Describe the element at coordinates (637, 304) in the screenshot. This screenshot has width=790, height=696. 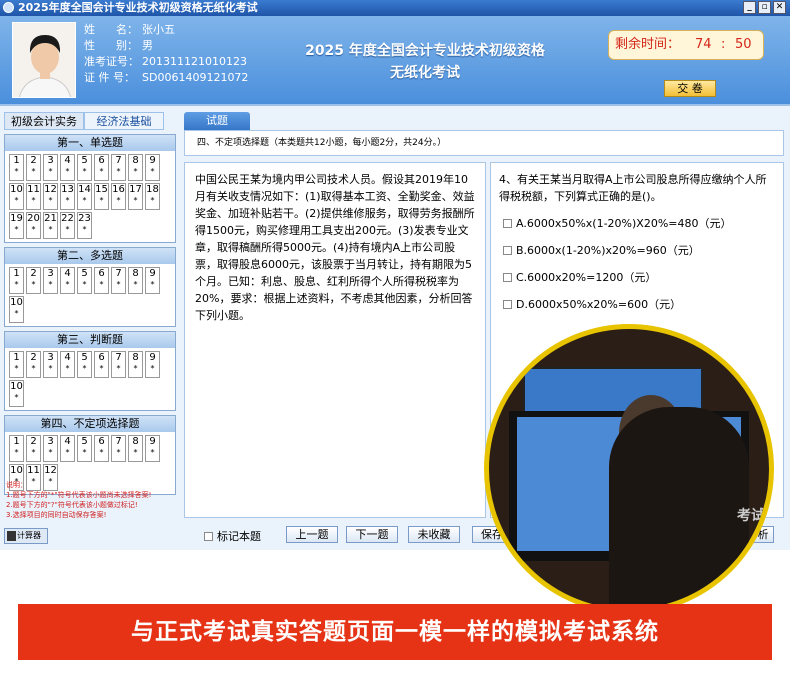
I see `option-d: D.6000x50%x20%=600（元）` at that location.